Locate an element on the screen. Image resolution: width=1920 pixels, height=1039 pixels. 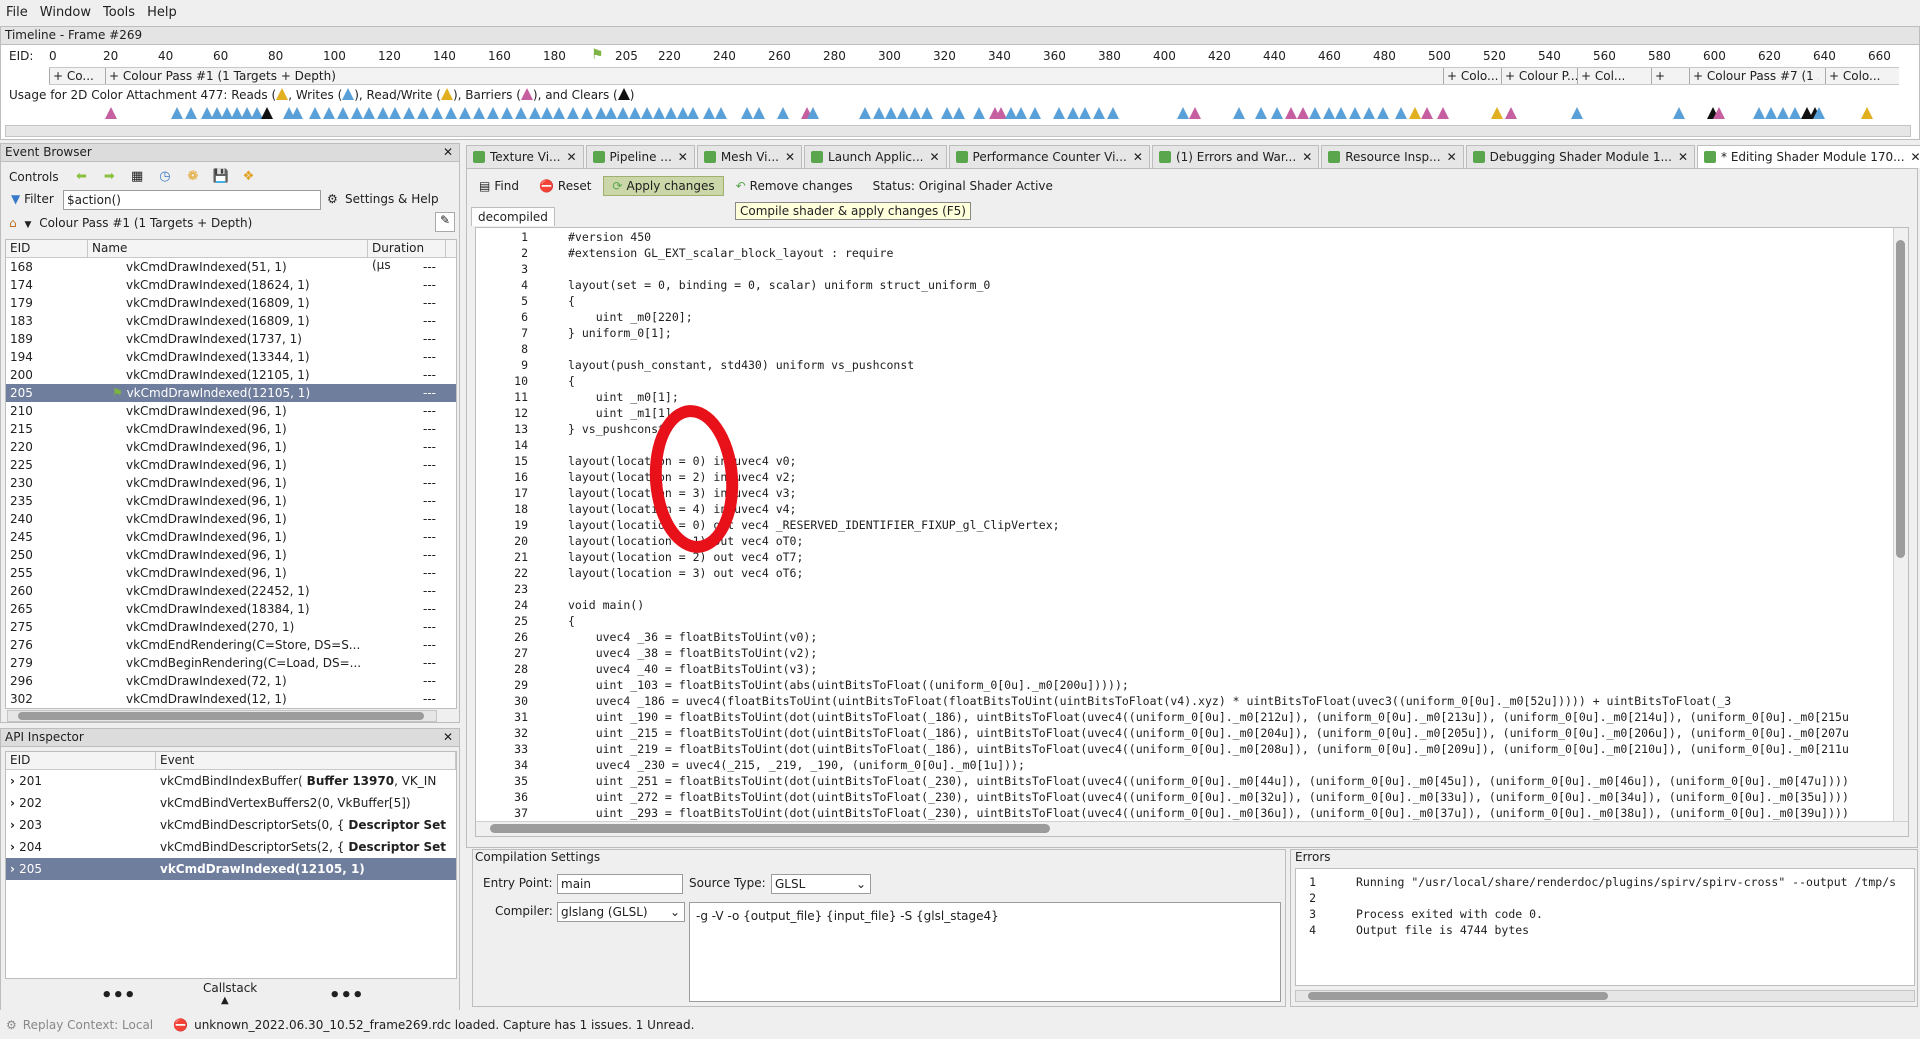
tab-item: Resource Insp... ✕ is located at coordinates (1392, 156).